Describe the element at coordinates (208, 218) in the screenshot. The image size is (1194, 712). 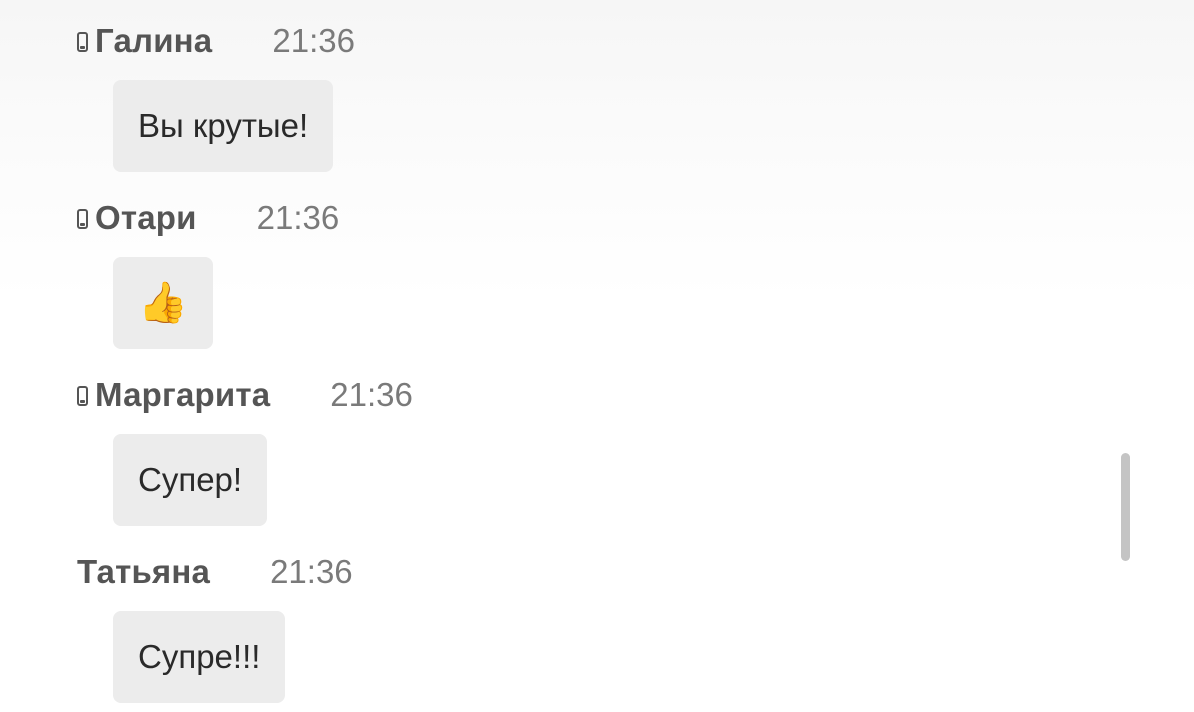
I see `message-header: Отари 21:36` at that location.